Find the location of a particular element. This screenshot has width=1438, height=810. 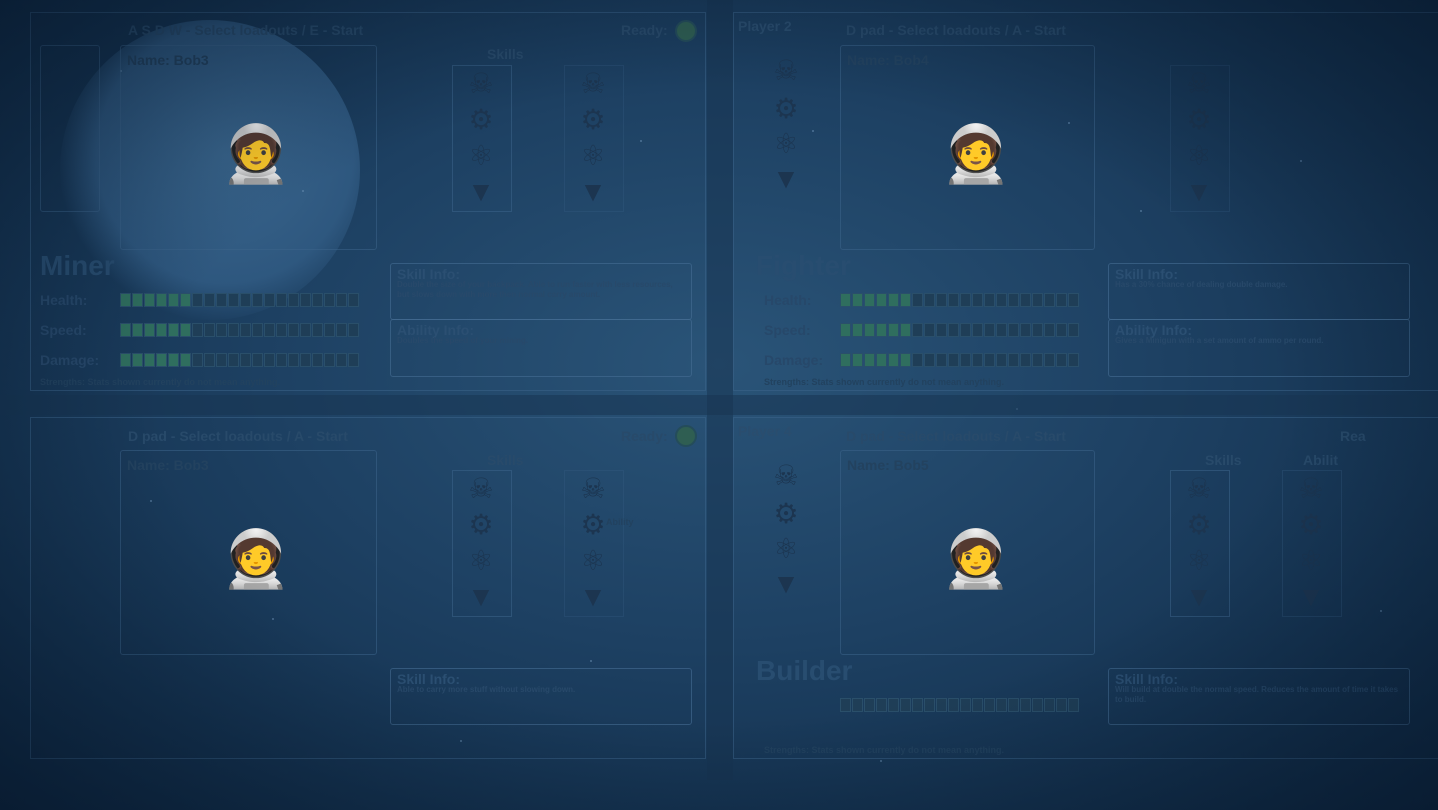

health-bar is located at coordinates (959, 705).